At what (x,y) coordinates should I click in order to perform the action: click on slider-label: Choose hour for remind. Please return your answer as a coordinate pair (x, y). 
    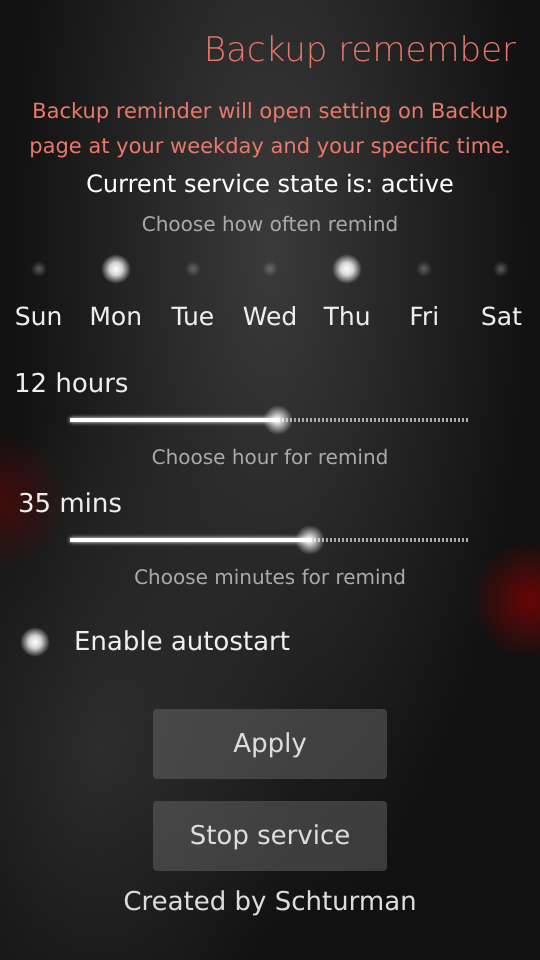
    Looking at the image, I should click on (270, 457).